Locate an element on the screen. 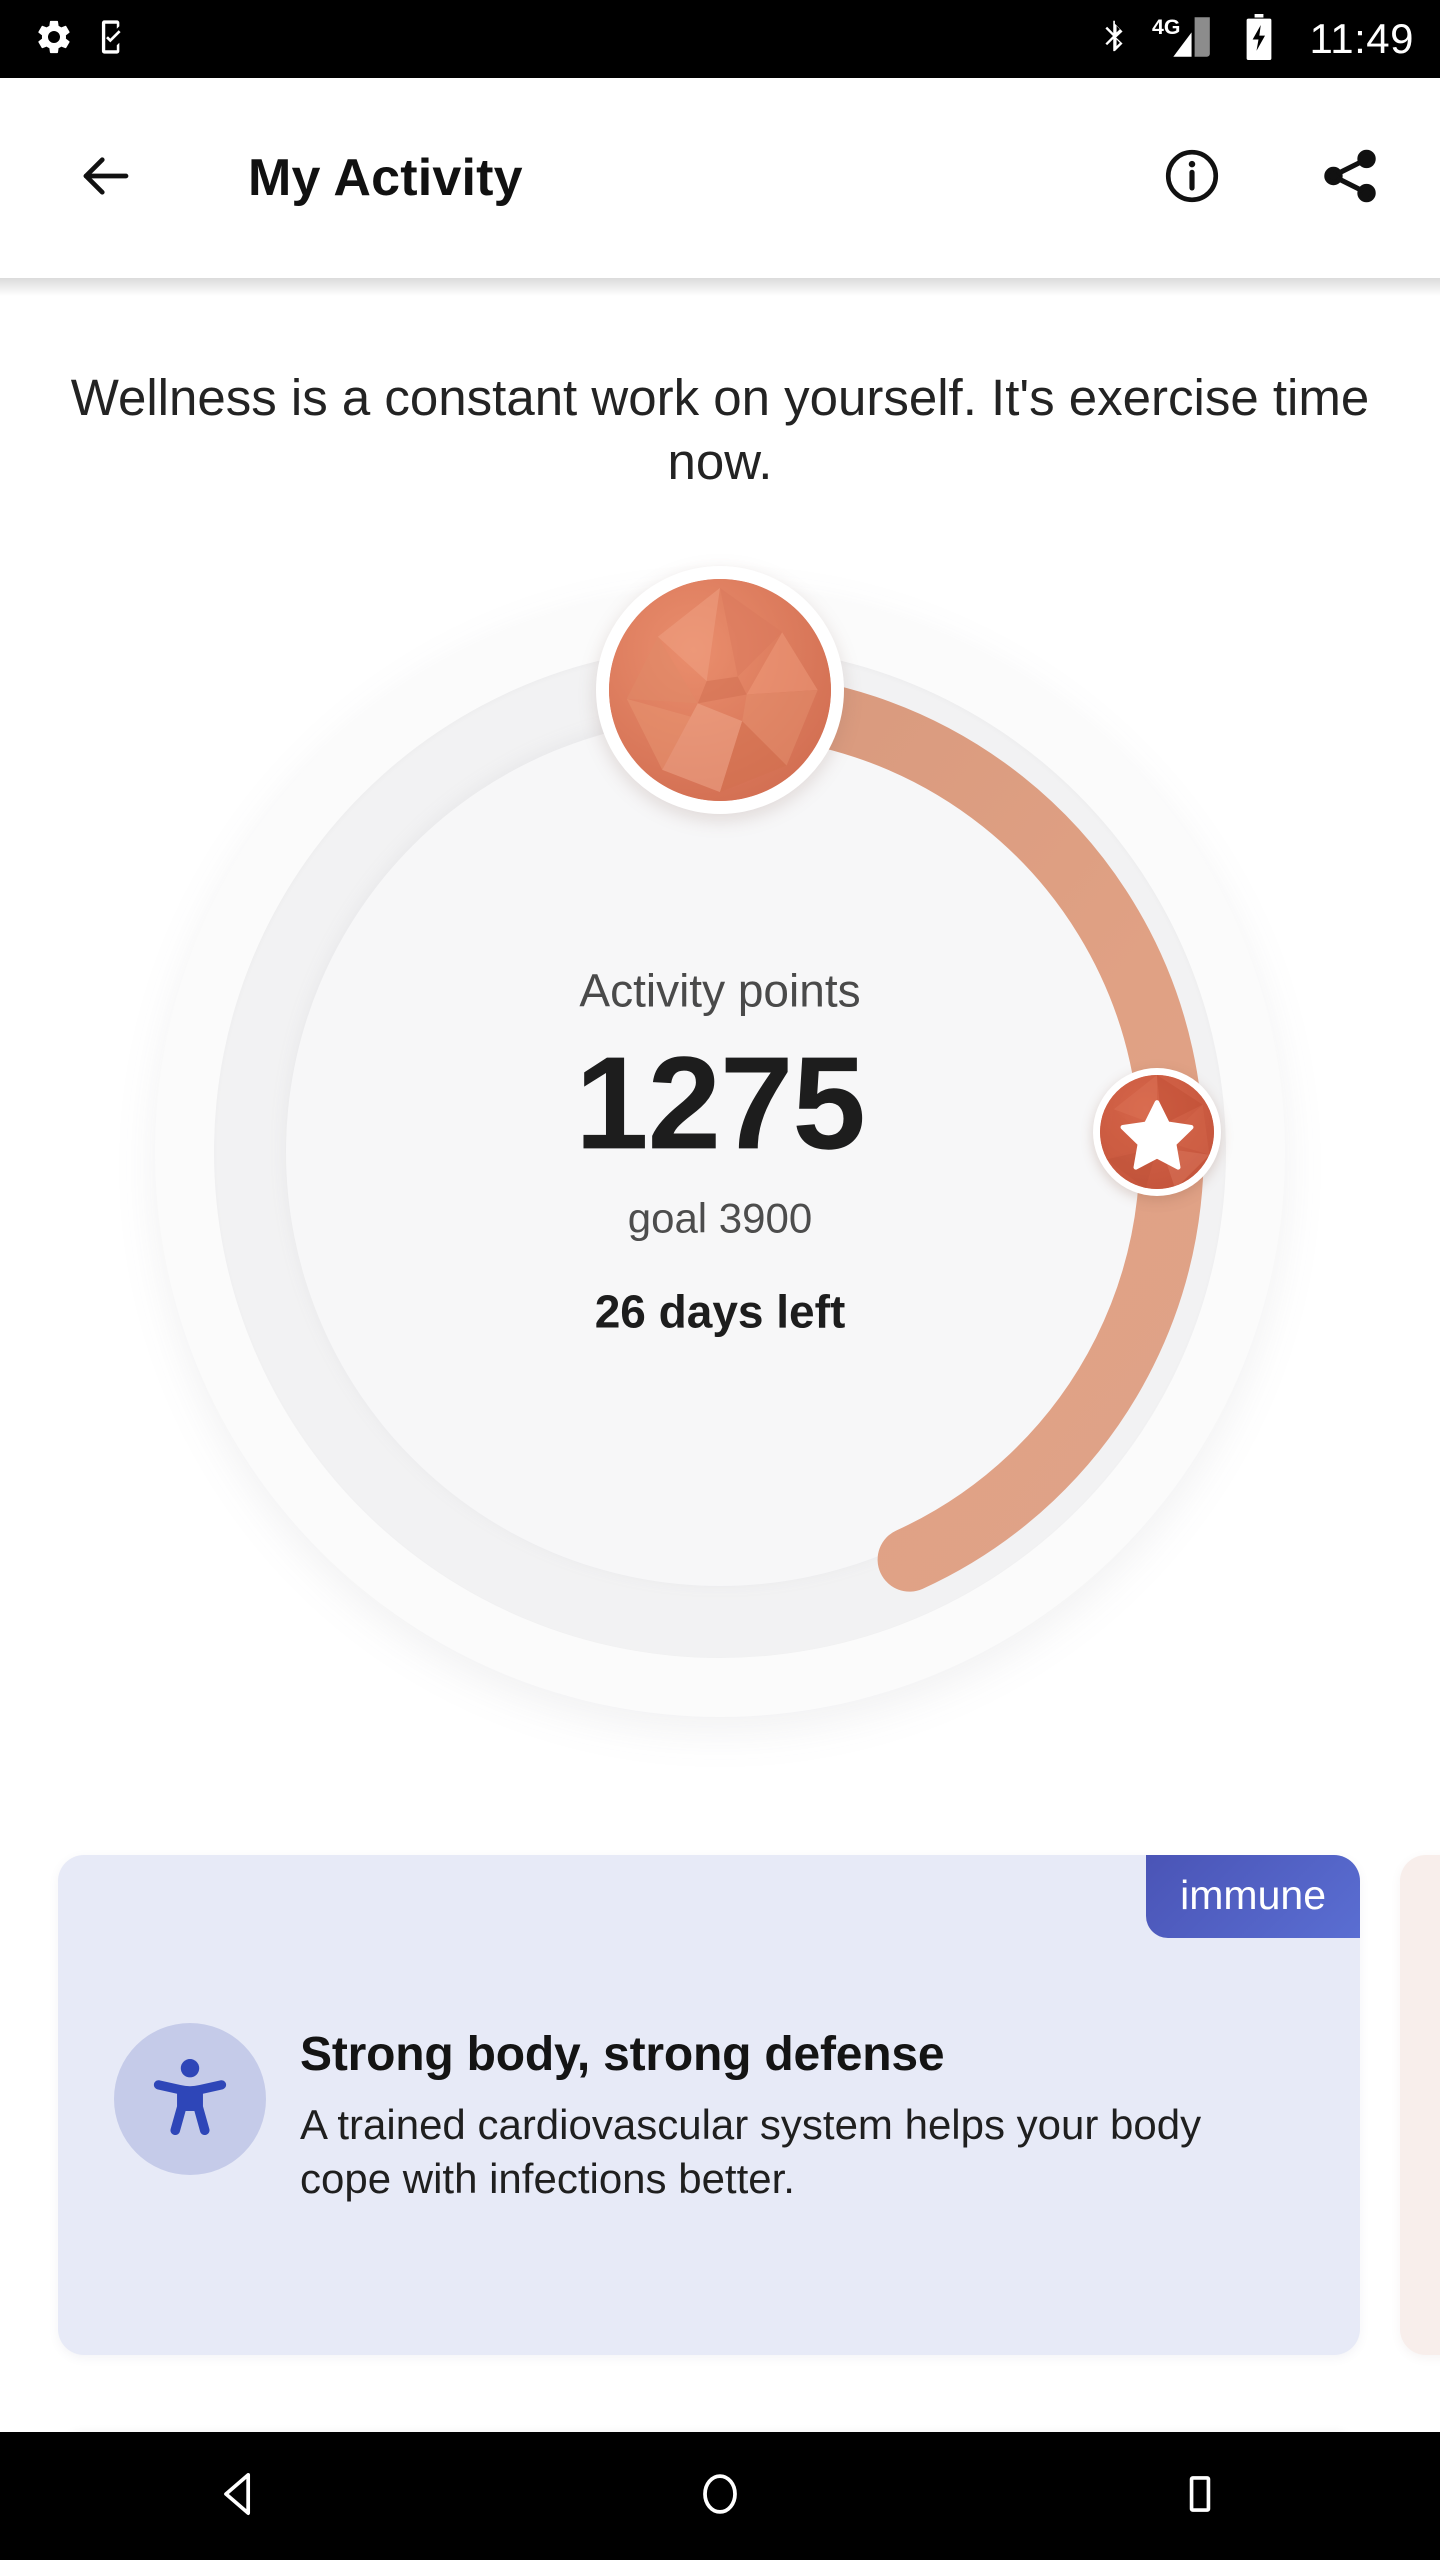 This screenshot has height=2560, width=1440. nav-back-button is located at coordinates (240, 2496).